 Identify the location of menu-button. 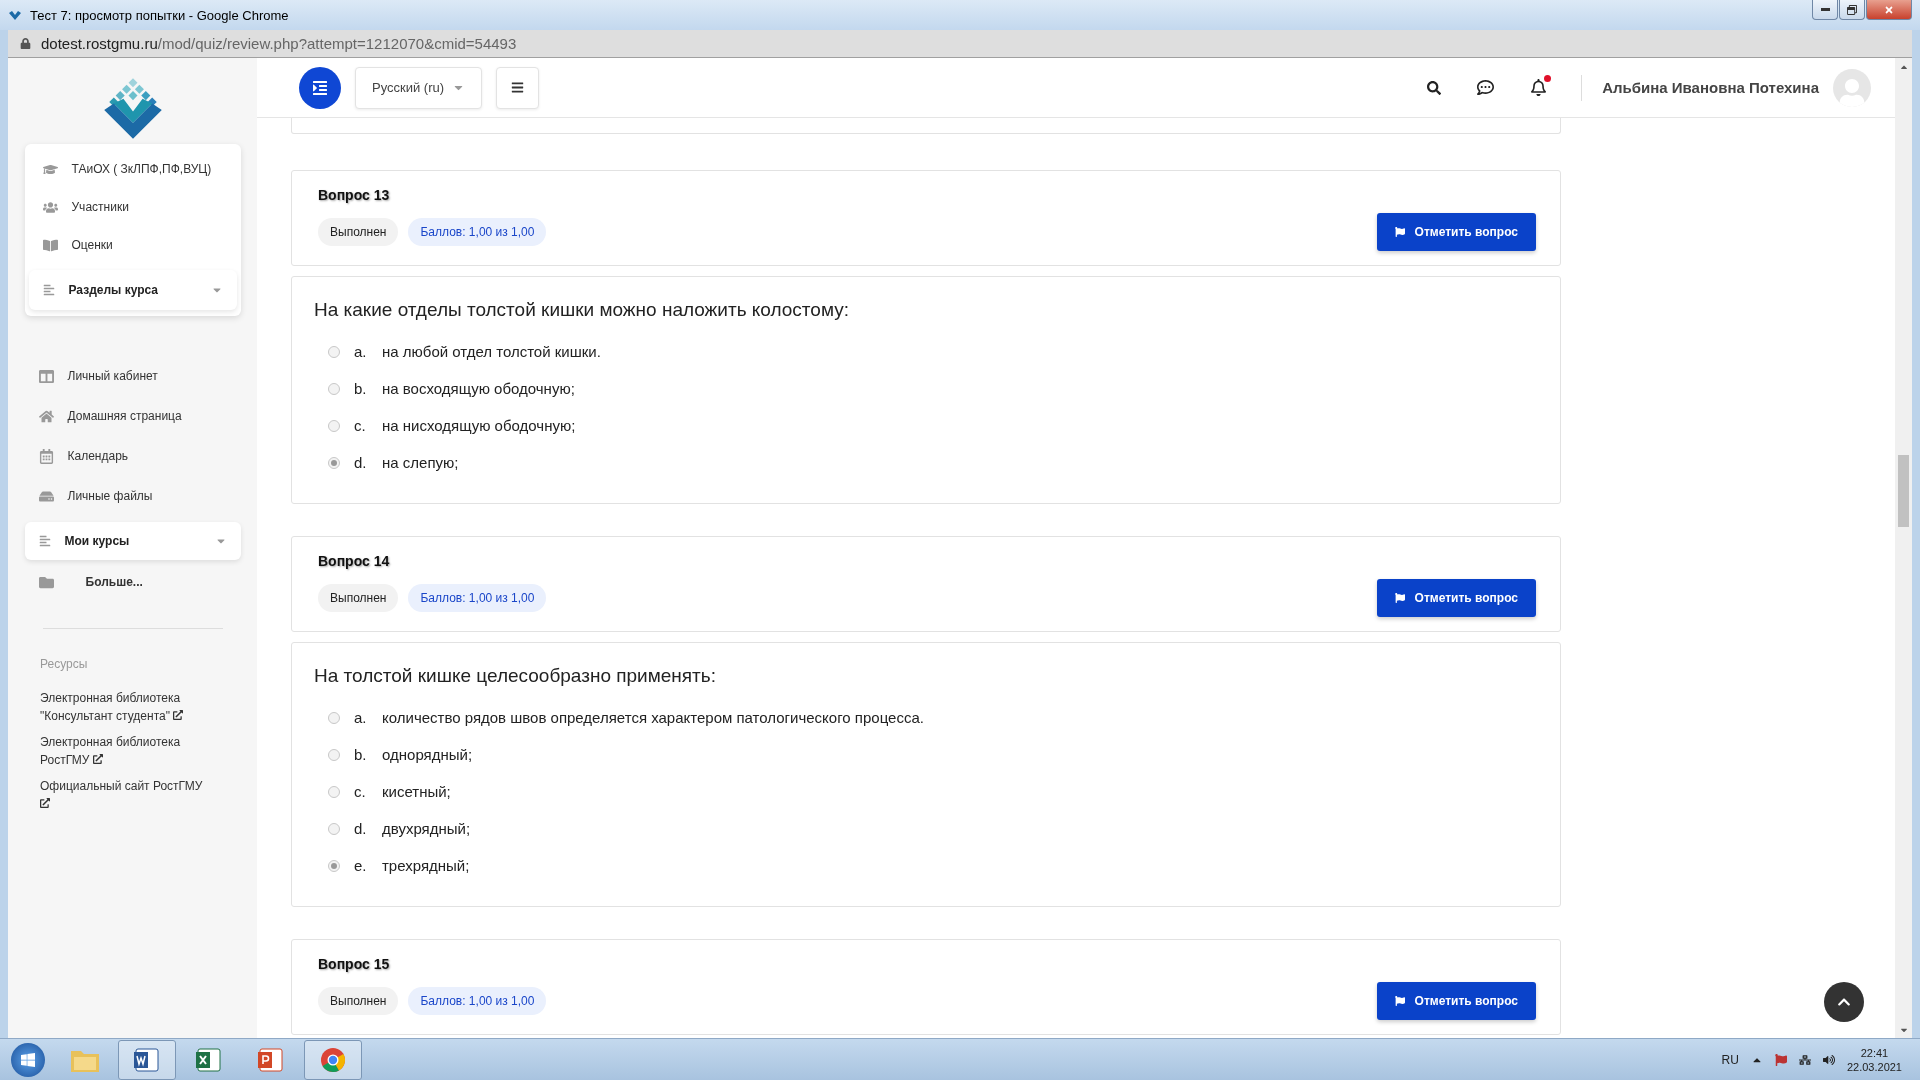
(518, 87).